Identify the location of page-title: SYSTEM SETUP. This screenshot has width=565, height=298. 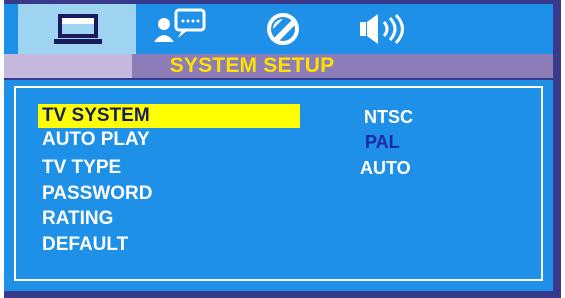
(252, 65).